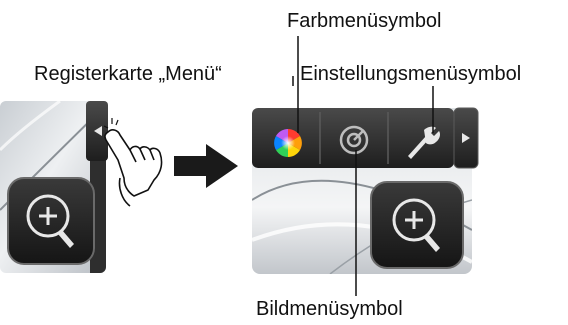 This screenshot has width=568, height=325. Describe the element at coordinates (417, 225) in the screenshot. I see `zoom-in-button-right` at that location.